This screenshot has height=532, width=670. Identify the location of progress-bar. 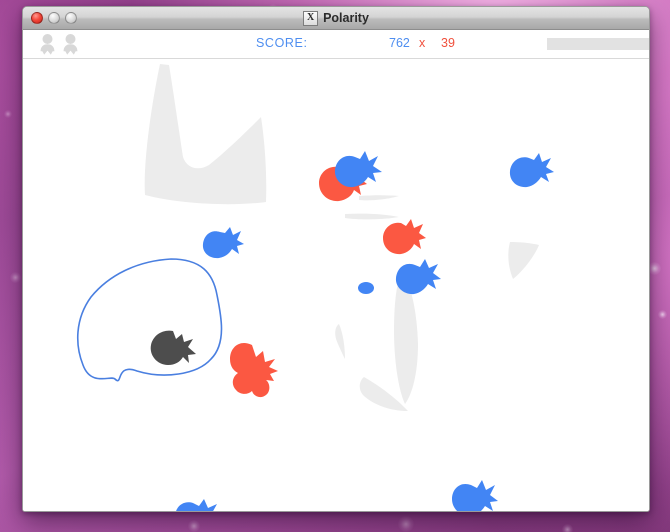
(598, 44).